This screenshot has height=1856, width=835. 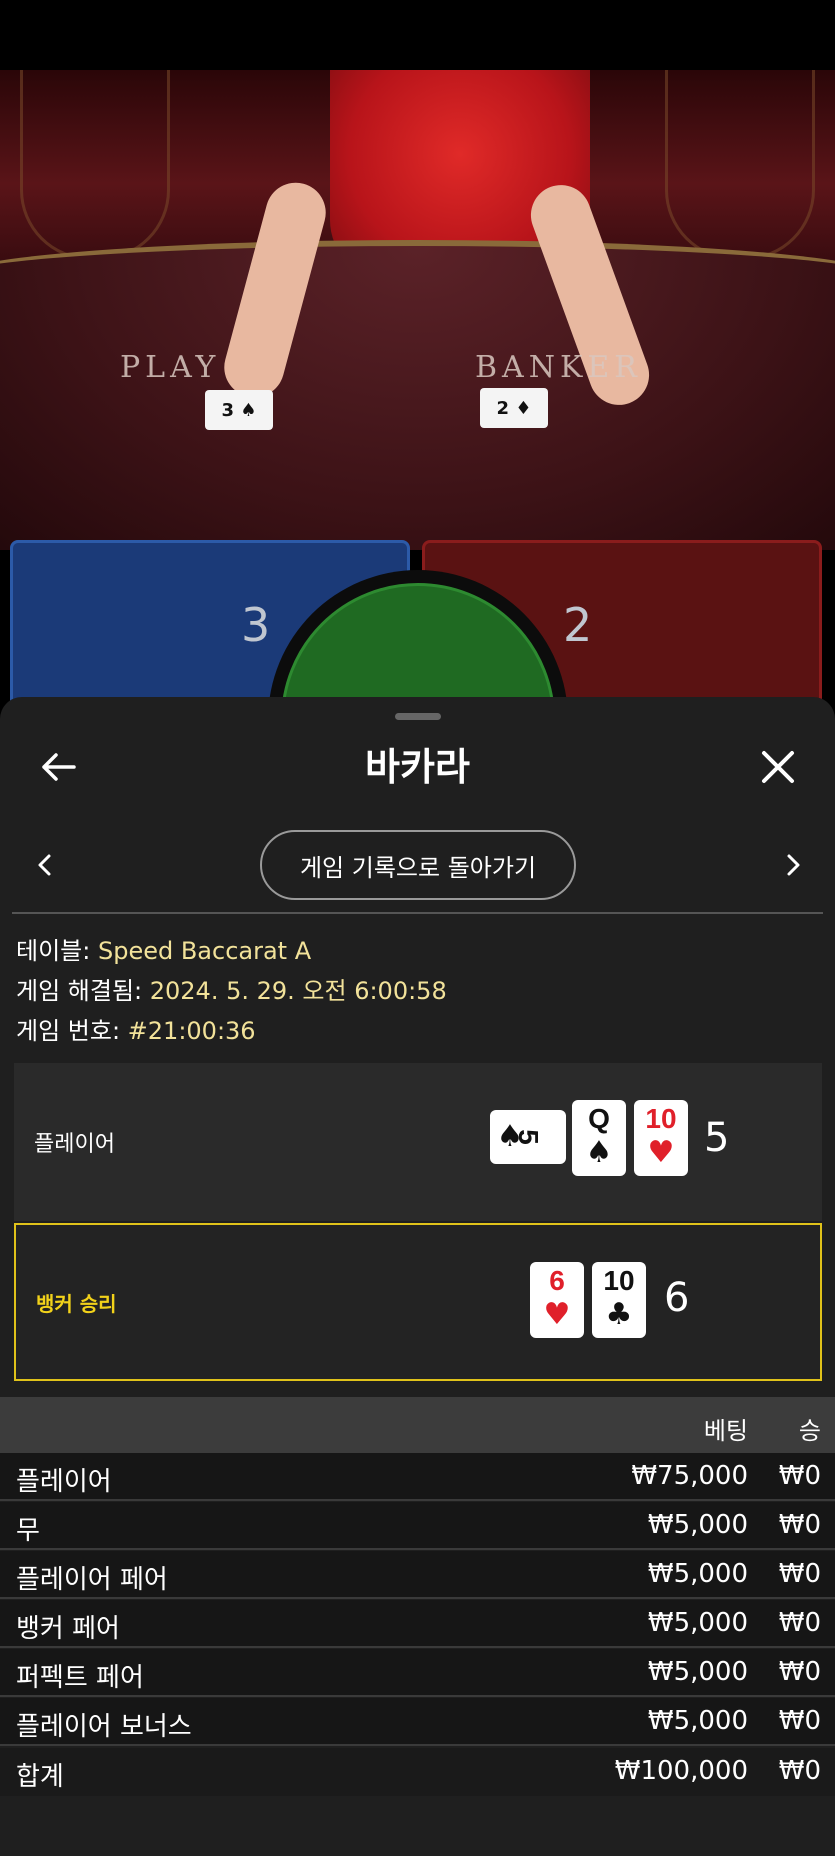 I want to click on total-win: ₩0, so click(x=799, y=1771).